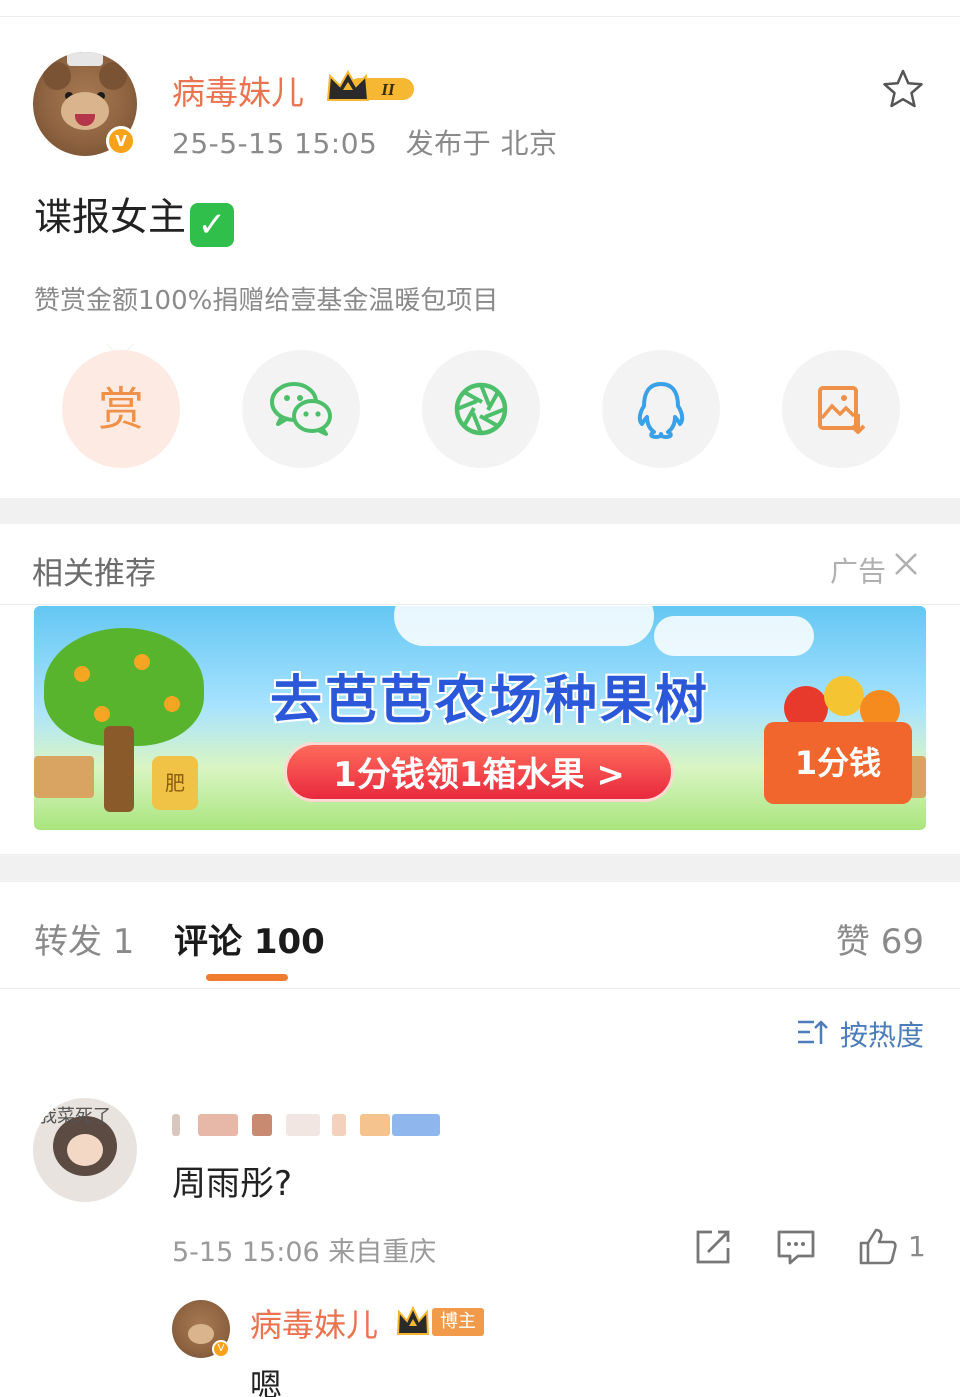  What do you see at coordinates (249, 938) in the screenshot?
I see `tab-comment: 评论 100` at bounding box center [249, 938].